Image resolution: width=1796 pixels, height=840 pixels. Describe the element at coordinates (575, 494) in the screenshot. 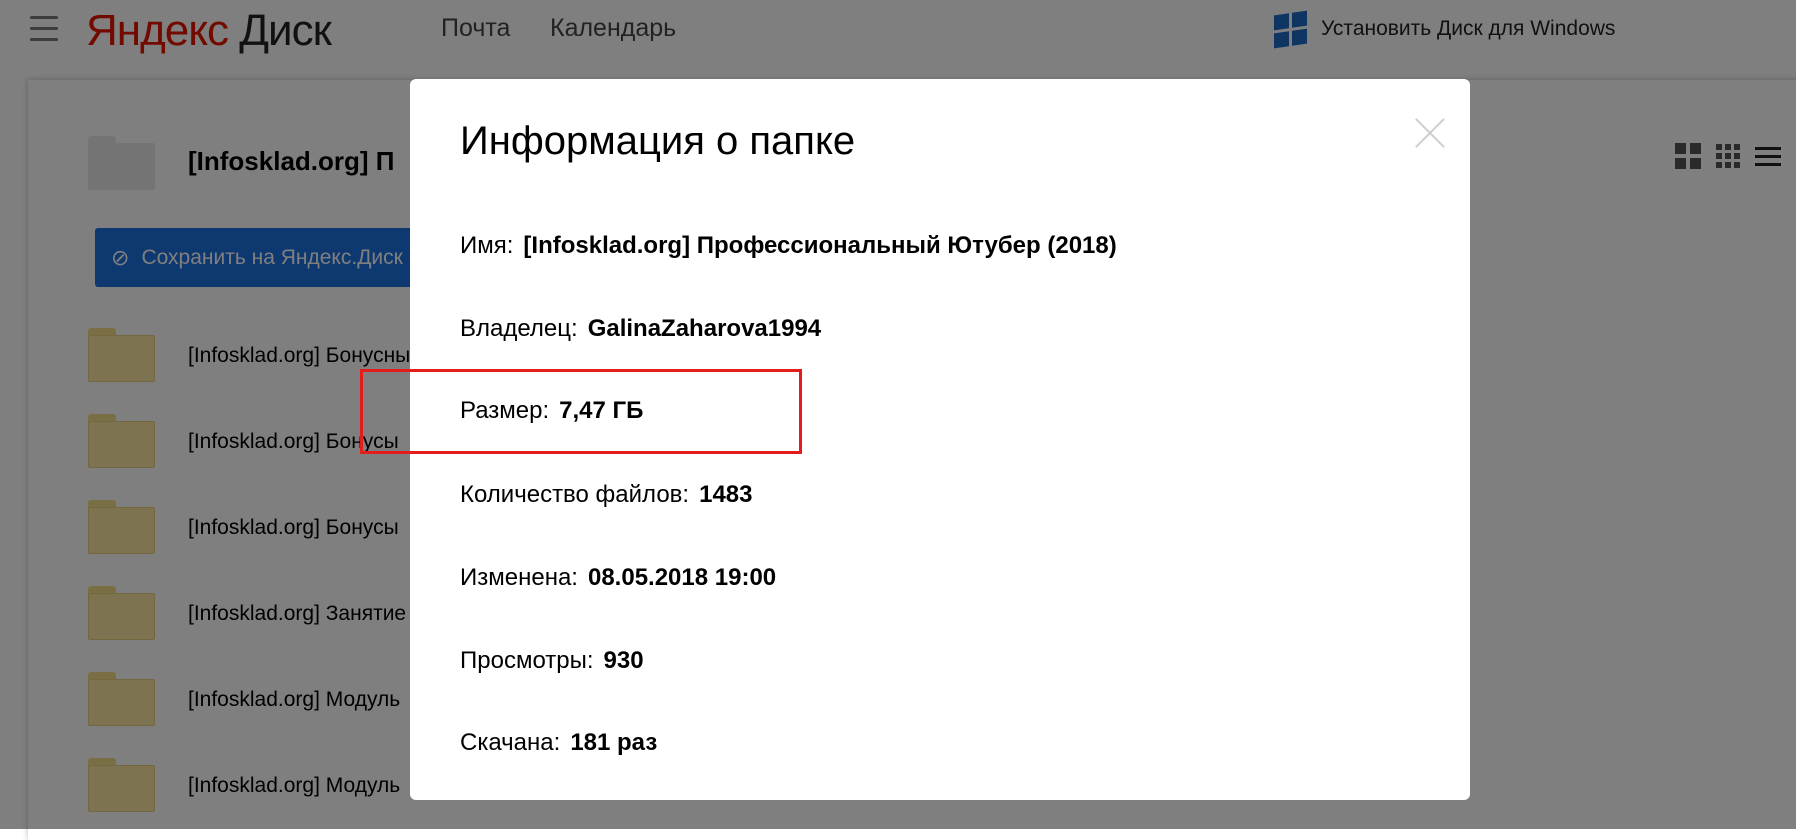

I see `info-label: Количество файлов:` at that location.